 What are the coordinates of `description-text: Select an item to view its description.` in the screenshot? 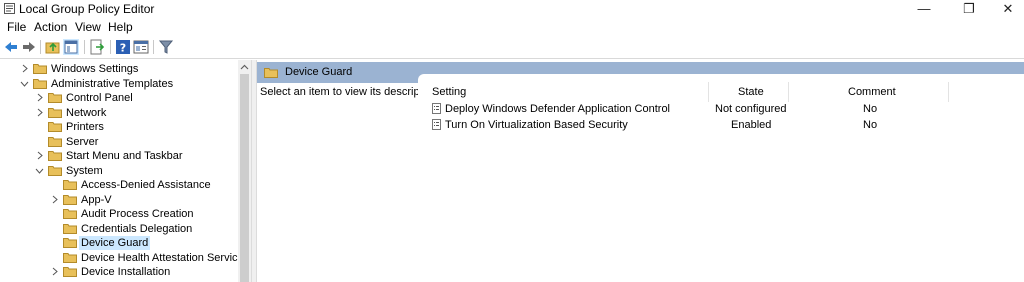 It's located at (350, 92).